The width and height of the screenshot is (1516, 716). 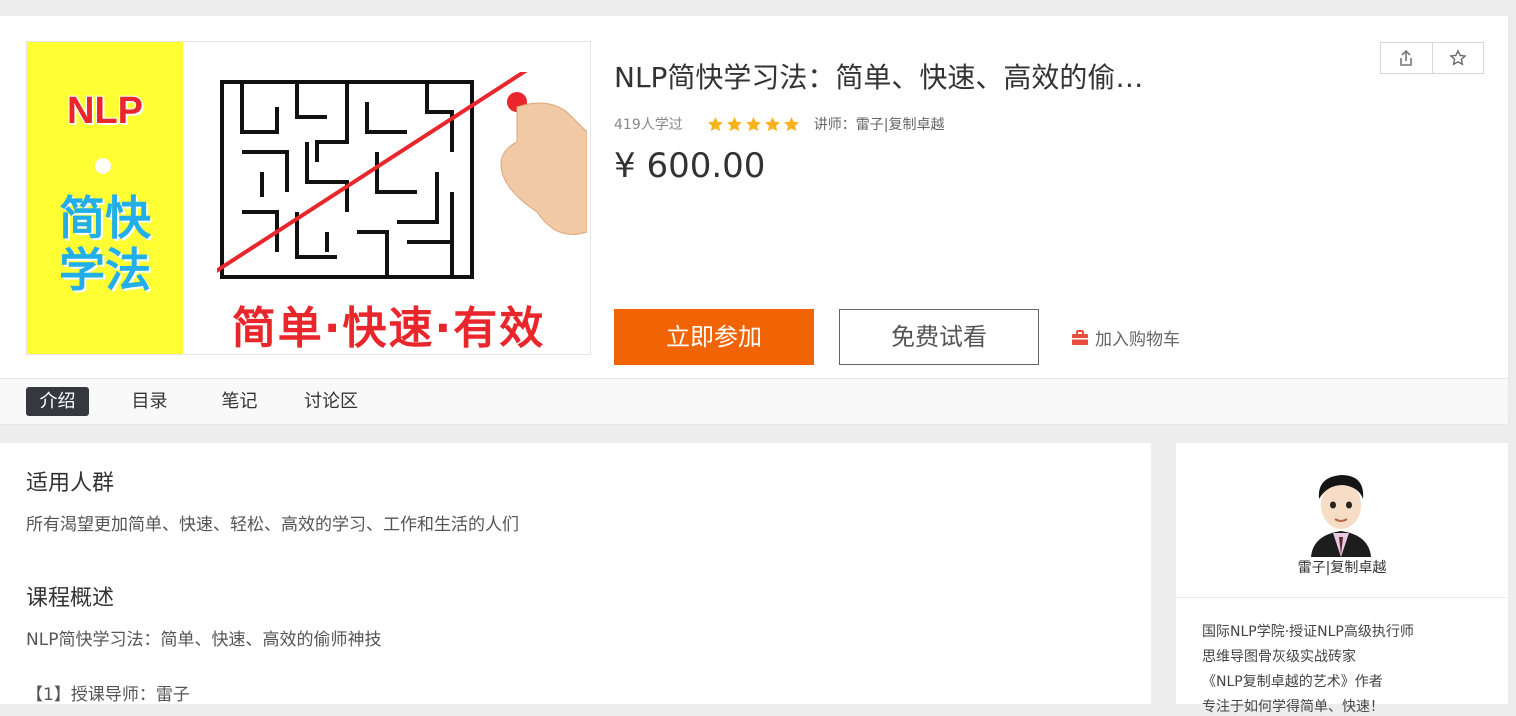 I want to click on cover-maze-illustration, so click(x=402, y=175).